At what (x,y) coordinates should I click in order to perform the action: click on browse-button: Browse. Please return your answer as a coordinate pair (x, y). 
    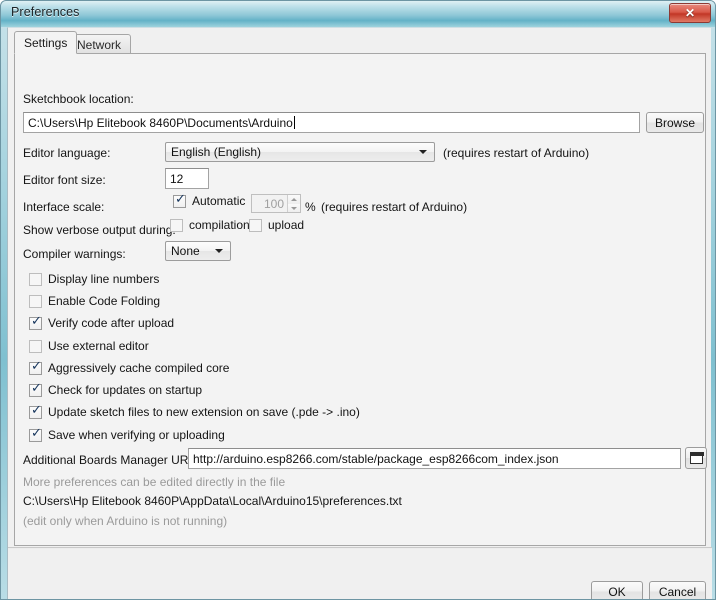
    Looking at the image, I should click on (675, 122).